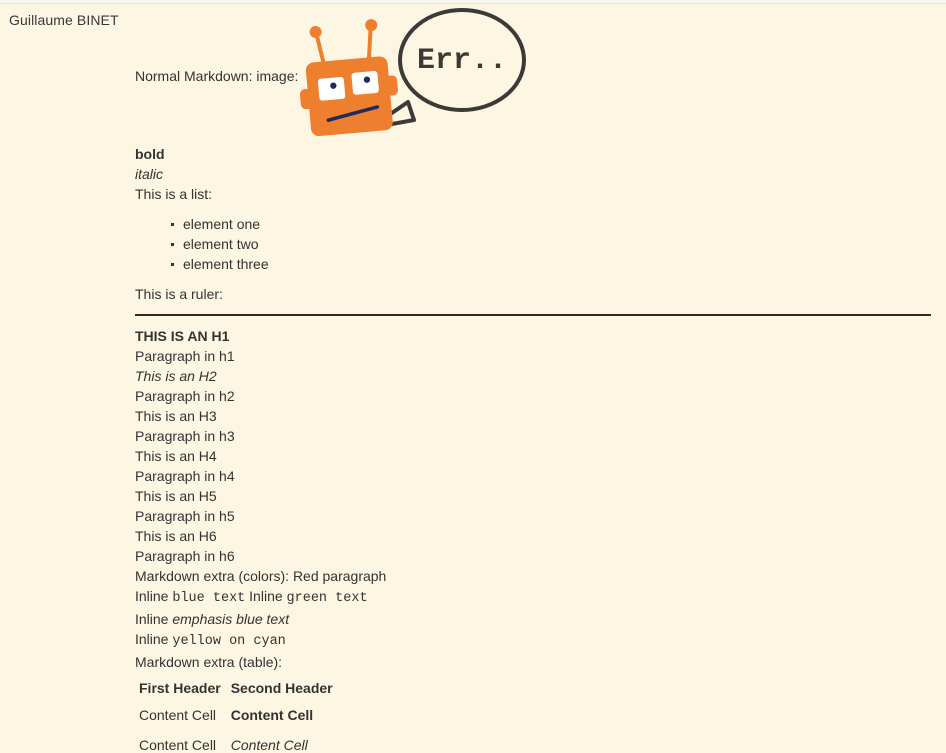  Describe the element at coordinates (64, 20) in the screenshot. I see `author-name: Guillaume BINET` at that location.